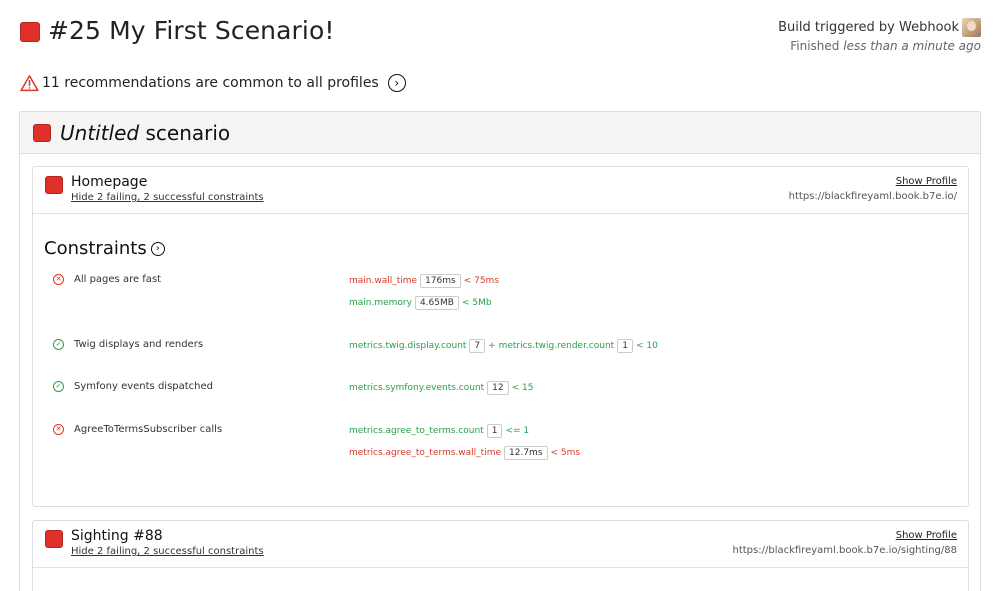 This screenshot has height=591, width=1000. What do you see at coordinates (29, 83) in the screenshot?
I see `warning-triangle-icon` at bounding box center [29, 83].